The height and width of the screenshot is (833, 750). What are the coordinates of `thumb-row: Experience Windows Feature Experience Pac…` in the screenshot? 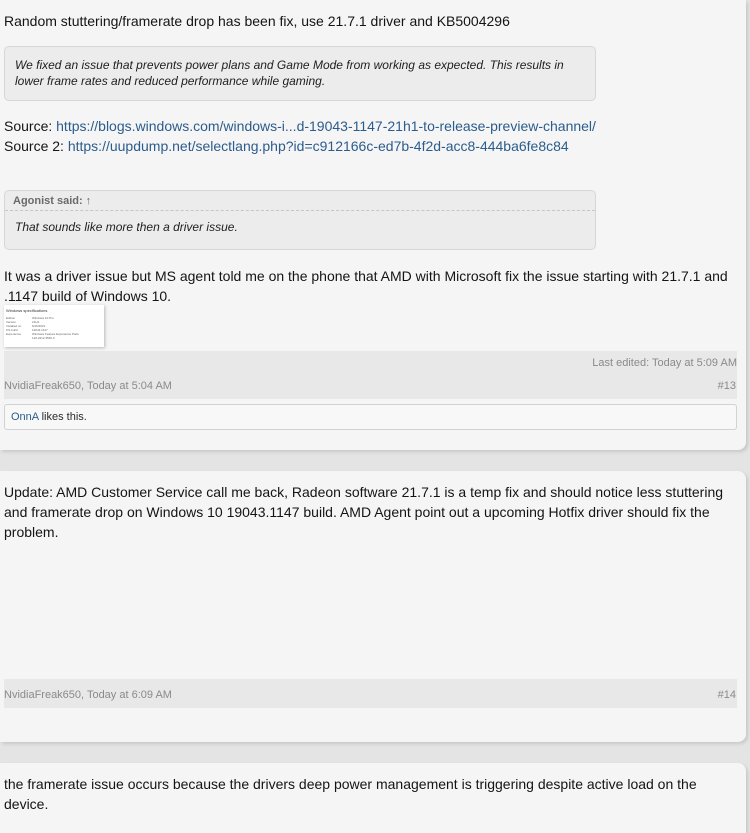 It's located at (42, 336).